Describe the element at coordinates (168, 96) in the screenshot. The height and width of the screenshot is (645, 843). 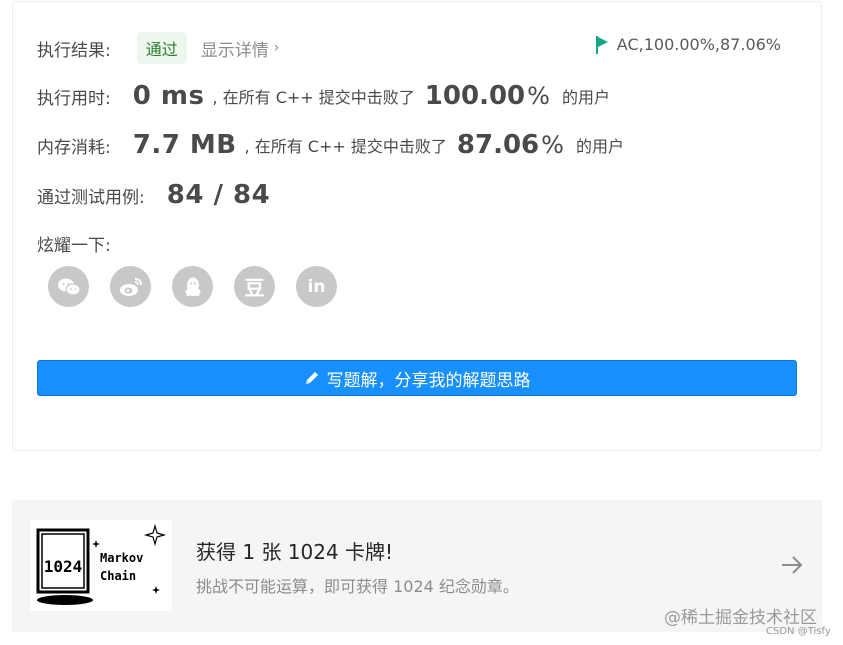
I see `runtime-value: 0 ms` at that location.